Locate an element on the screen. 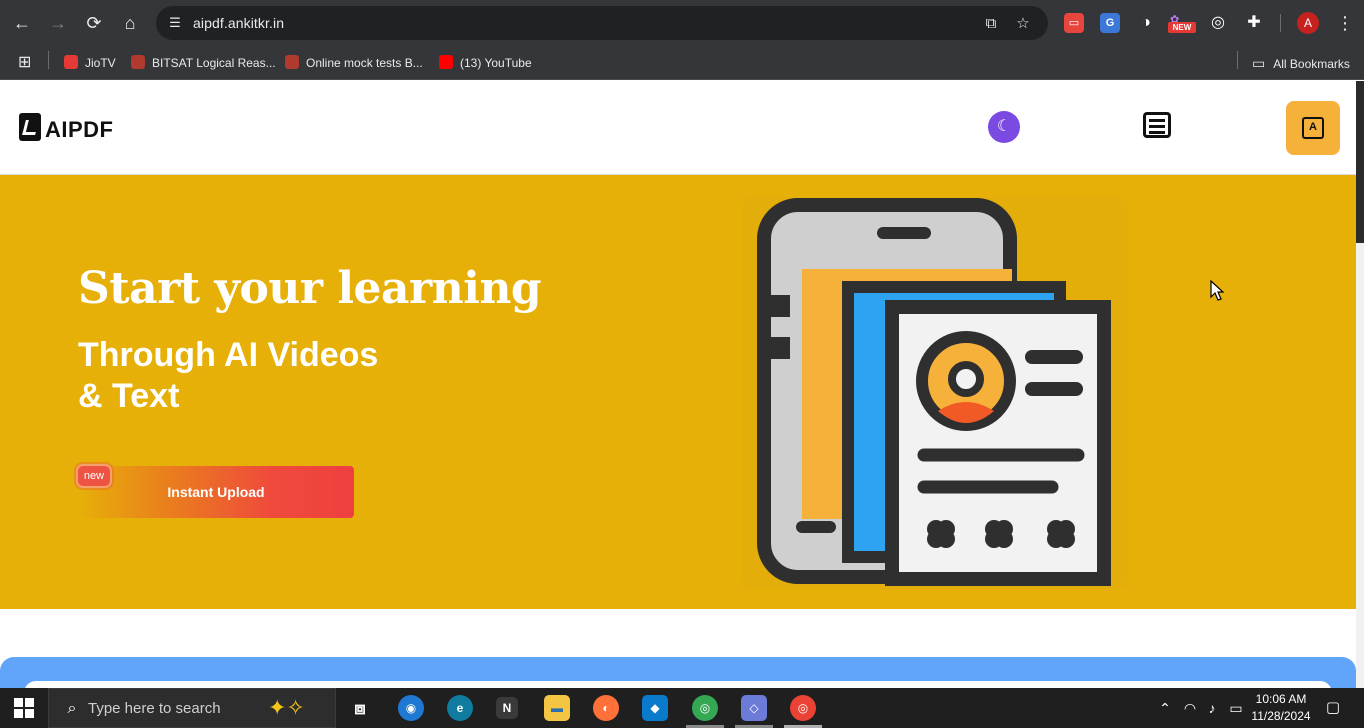 Image resolution: width=1364 pixels, height=728 pixels. hero-subtitle: Through AI Videos & Text is located at coordinates (228, 376).